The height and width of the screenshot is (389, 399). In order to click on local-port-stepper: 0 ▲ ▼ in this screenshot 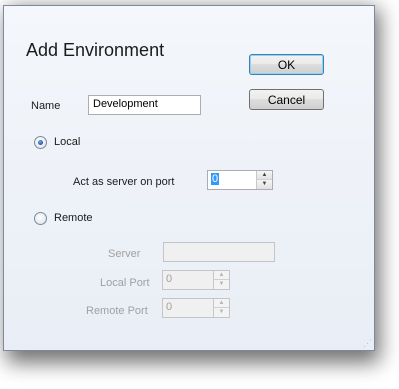, I will do `click(196, 280)`.